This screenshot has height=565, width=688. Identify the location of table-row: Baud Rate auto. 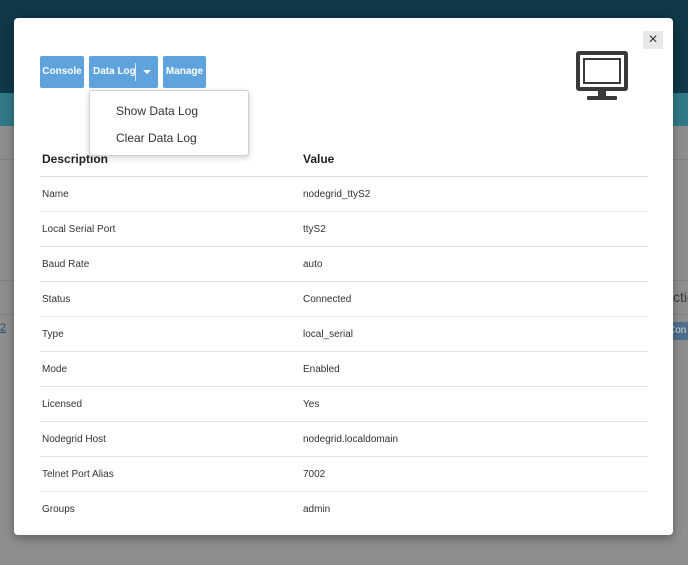
(344, 264).